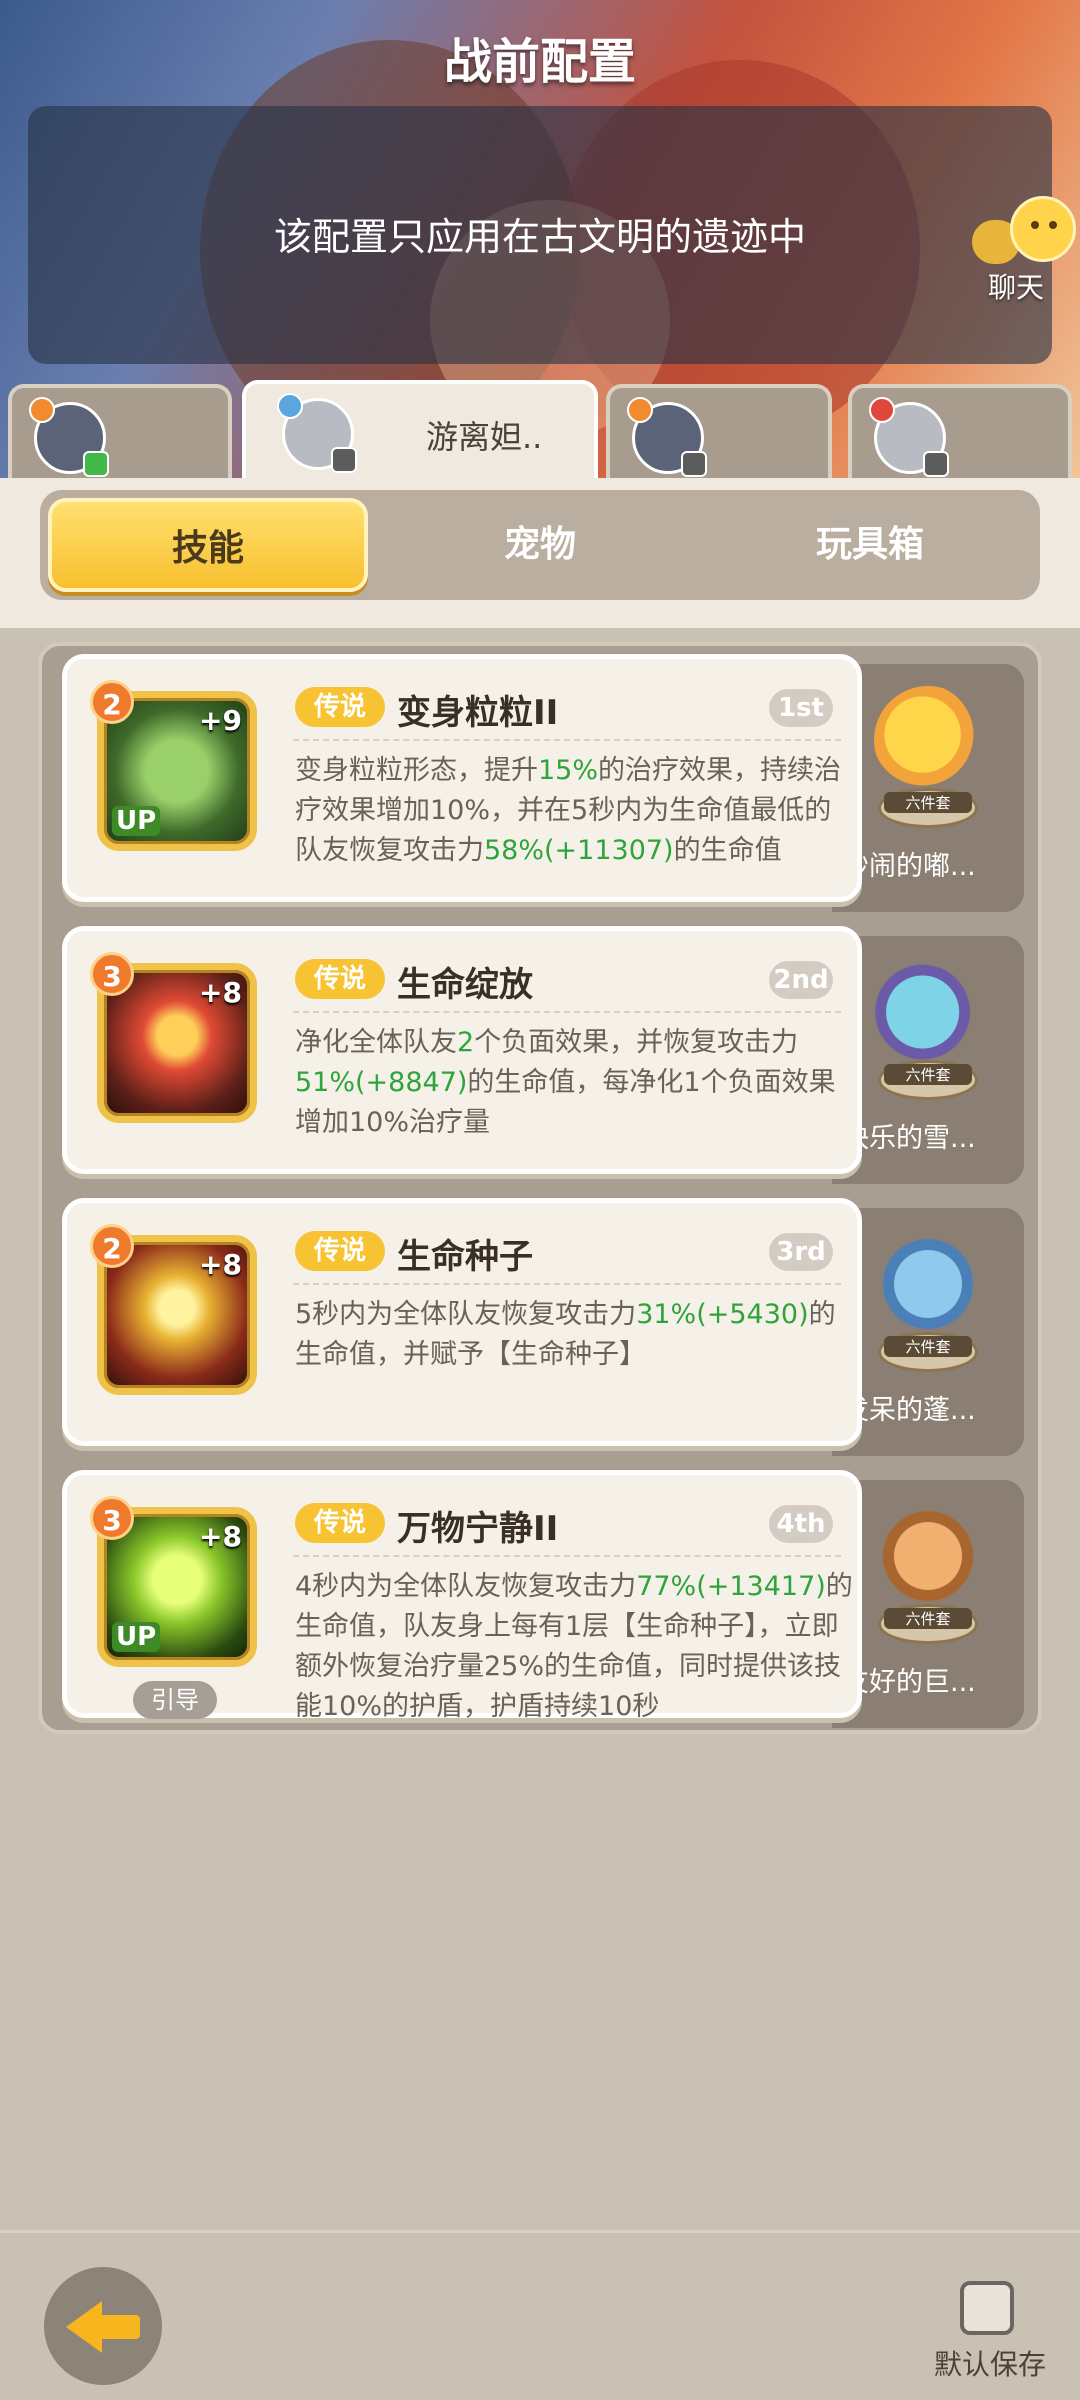 The height and width of the screenshot is (2400, 1080). Describe the element at coordinates (220, 720) in the screenshot. I see `skill-bonus: +9` at that location.